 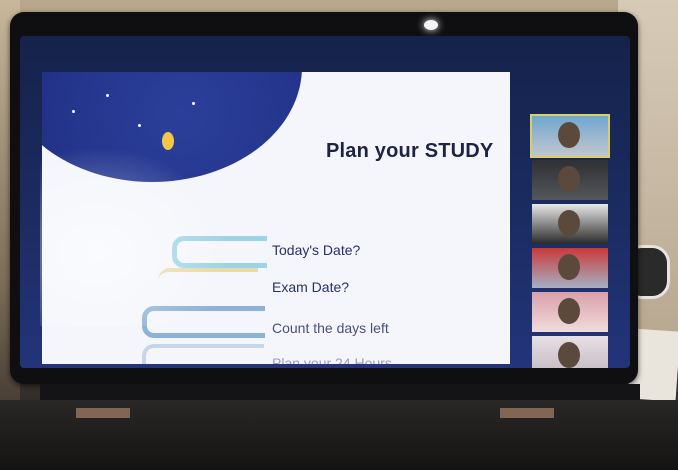 I want to click on slide-item: Count the days left, so click(x=330, y=328).